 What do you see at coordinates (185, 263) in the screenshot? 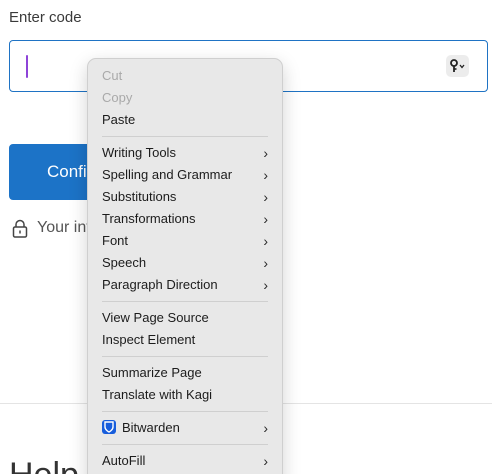
I see `menu-item-speech: Speech ›` at bounding box center [185, 263].